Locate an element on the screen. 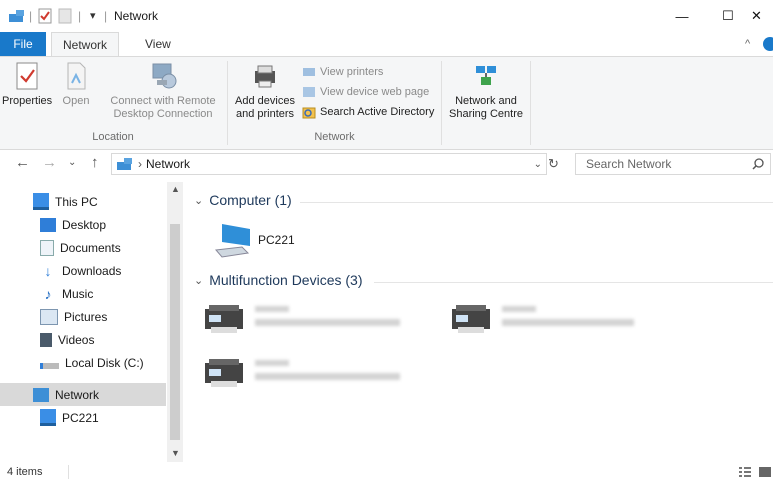 This screenshot has width=773, height=481. tab-view: View is located at coordinates (158, 44).